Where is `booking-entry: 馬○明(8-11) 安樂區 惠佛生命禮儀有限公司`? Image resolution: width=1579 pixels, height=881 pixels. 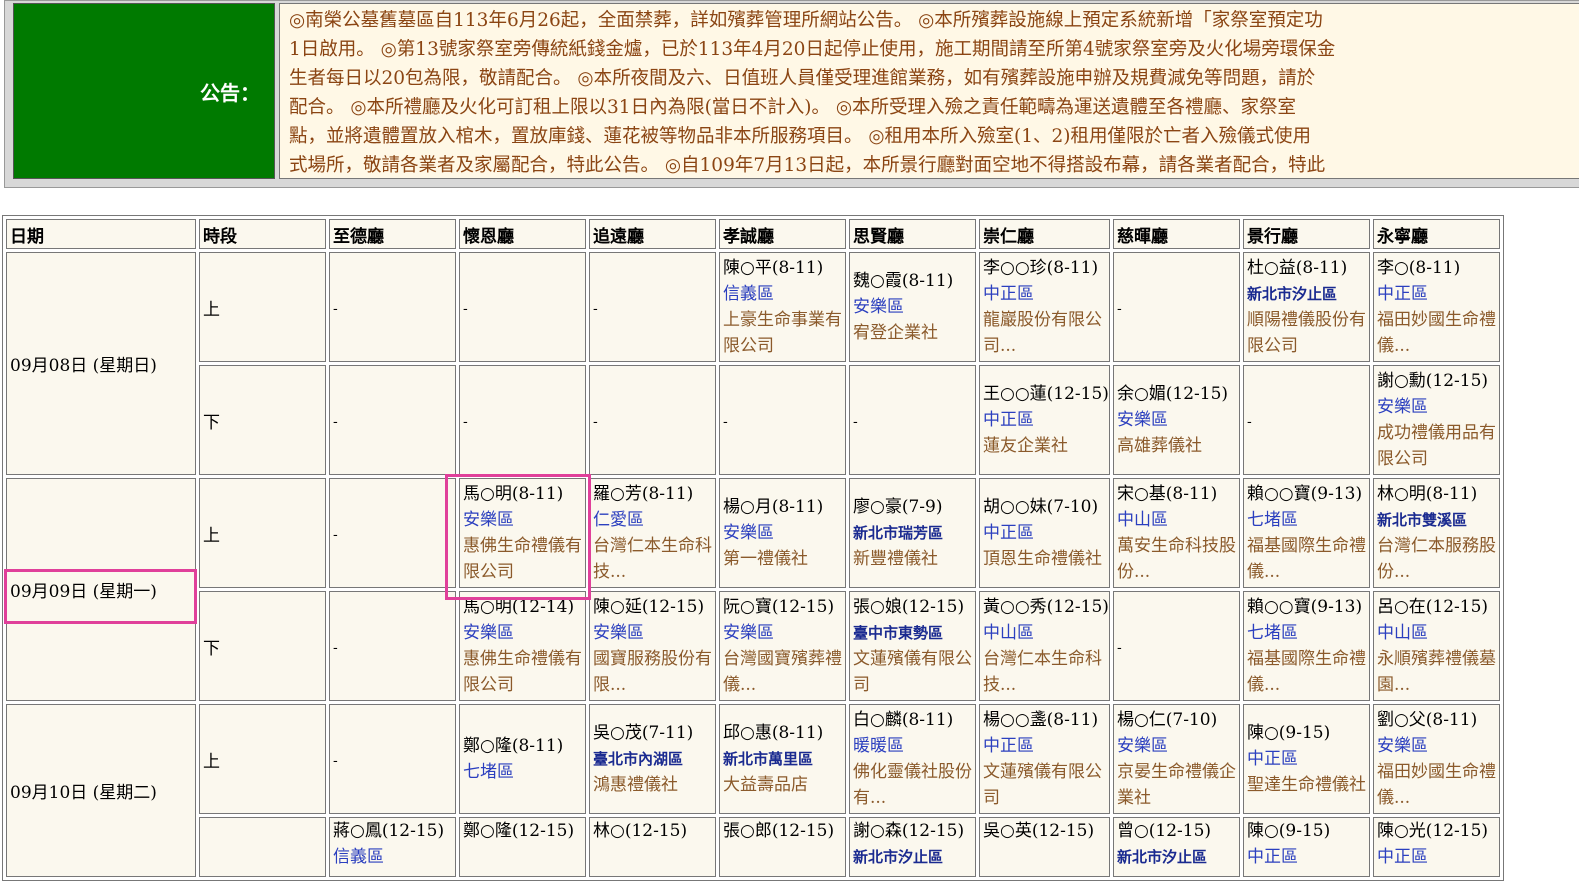
booking-entry: 馬○明(8-11) 安樂區 惠佛生命禮儀有限公司 is located at coordinates (524, 533).